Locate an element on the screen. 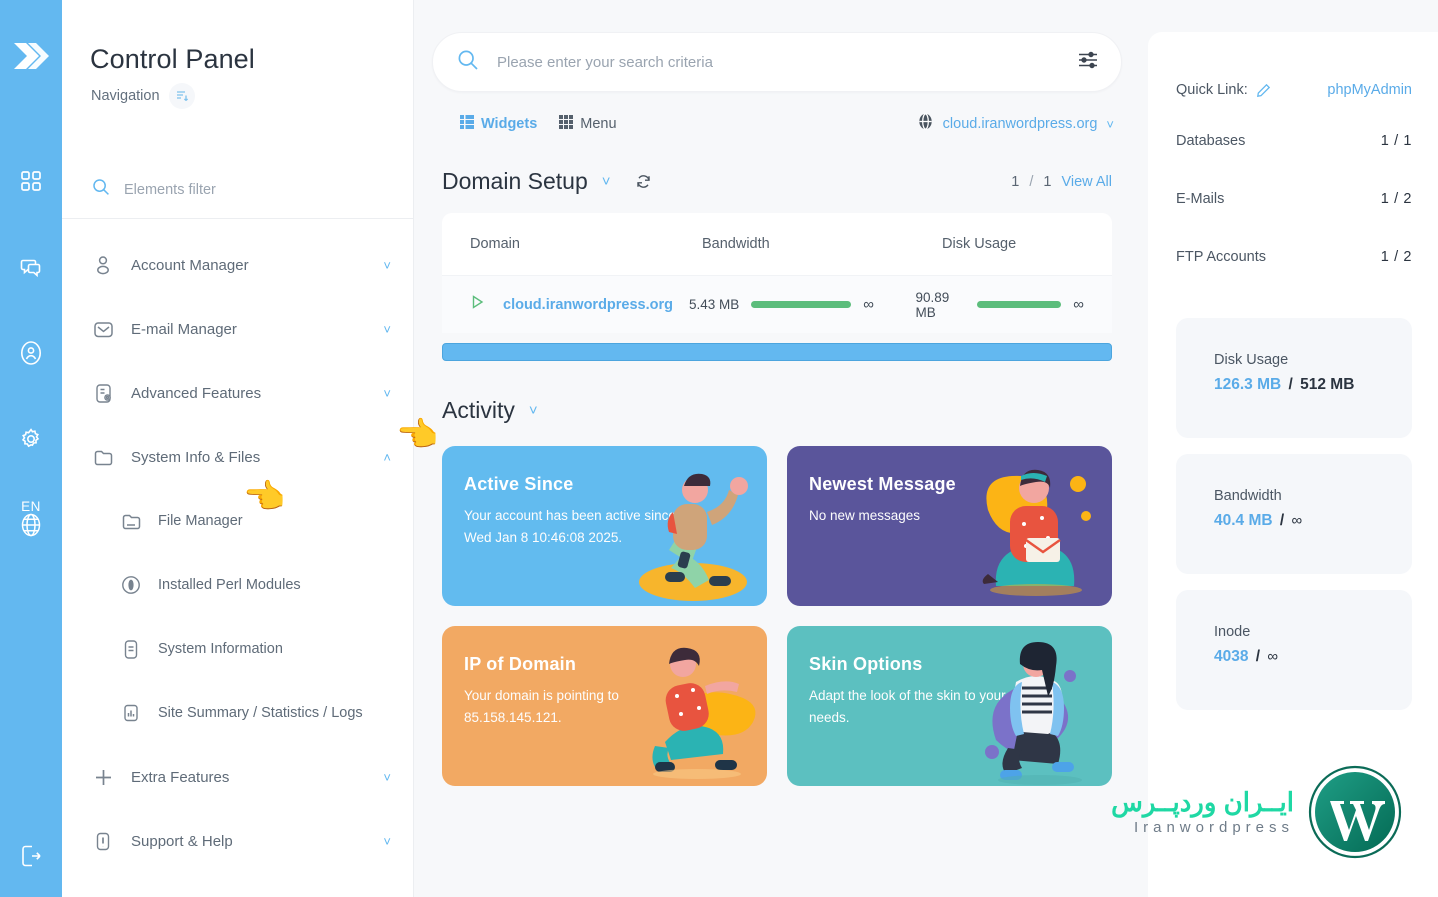  illustration-person-waving is located at coordinates (693, 537).